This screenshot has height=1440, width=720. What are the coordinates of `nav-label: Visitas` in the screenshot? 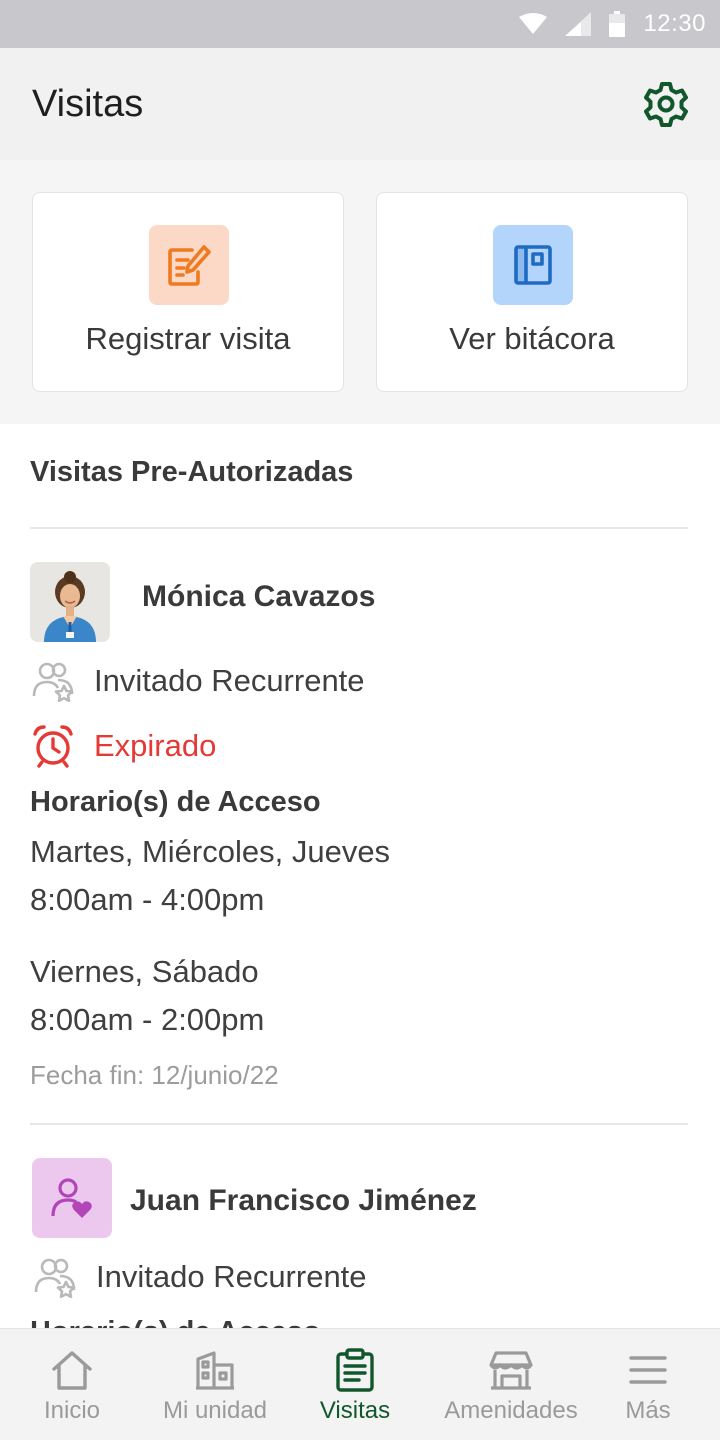 It's located at (355, 1410).